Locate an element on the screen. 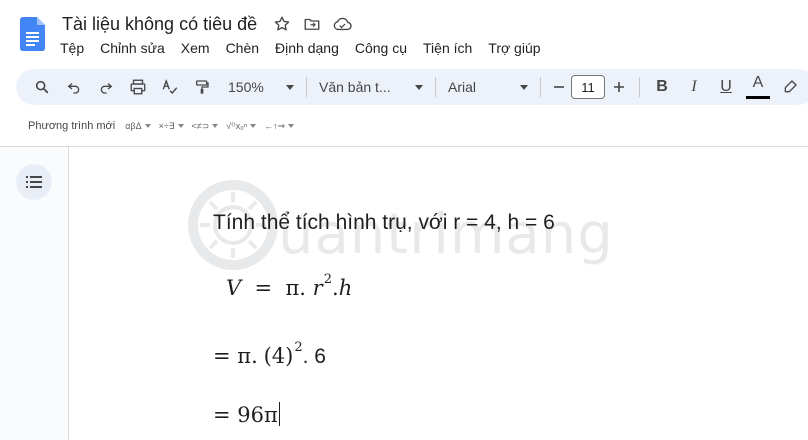 The image size is (808, 440). arrows-label: ←↑⇒ is located at coordinates (275, 125).